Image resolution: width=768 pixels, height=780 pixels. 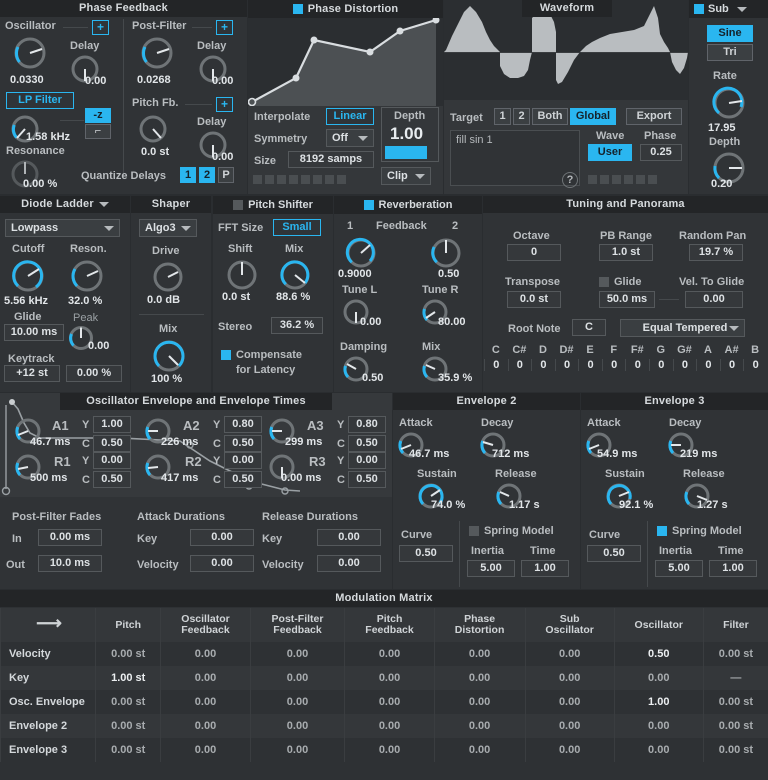 I want to click on matrix-cell: —, so click(x=735, y=678).